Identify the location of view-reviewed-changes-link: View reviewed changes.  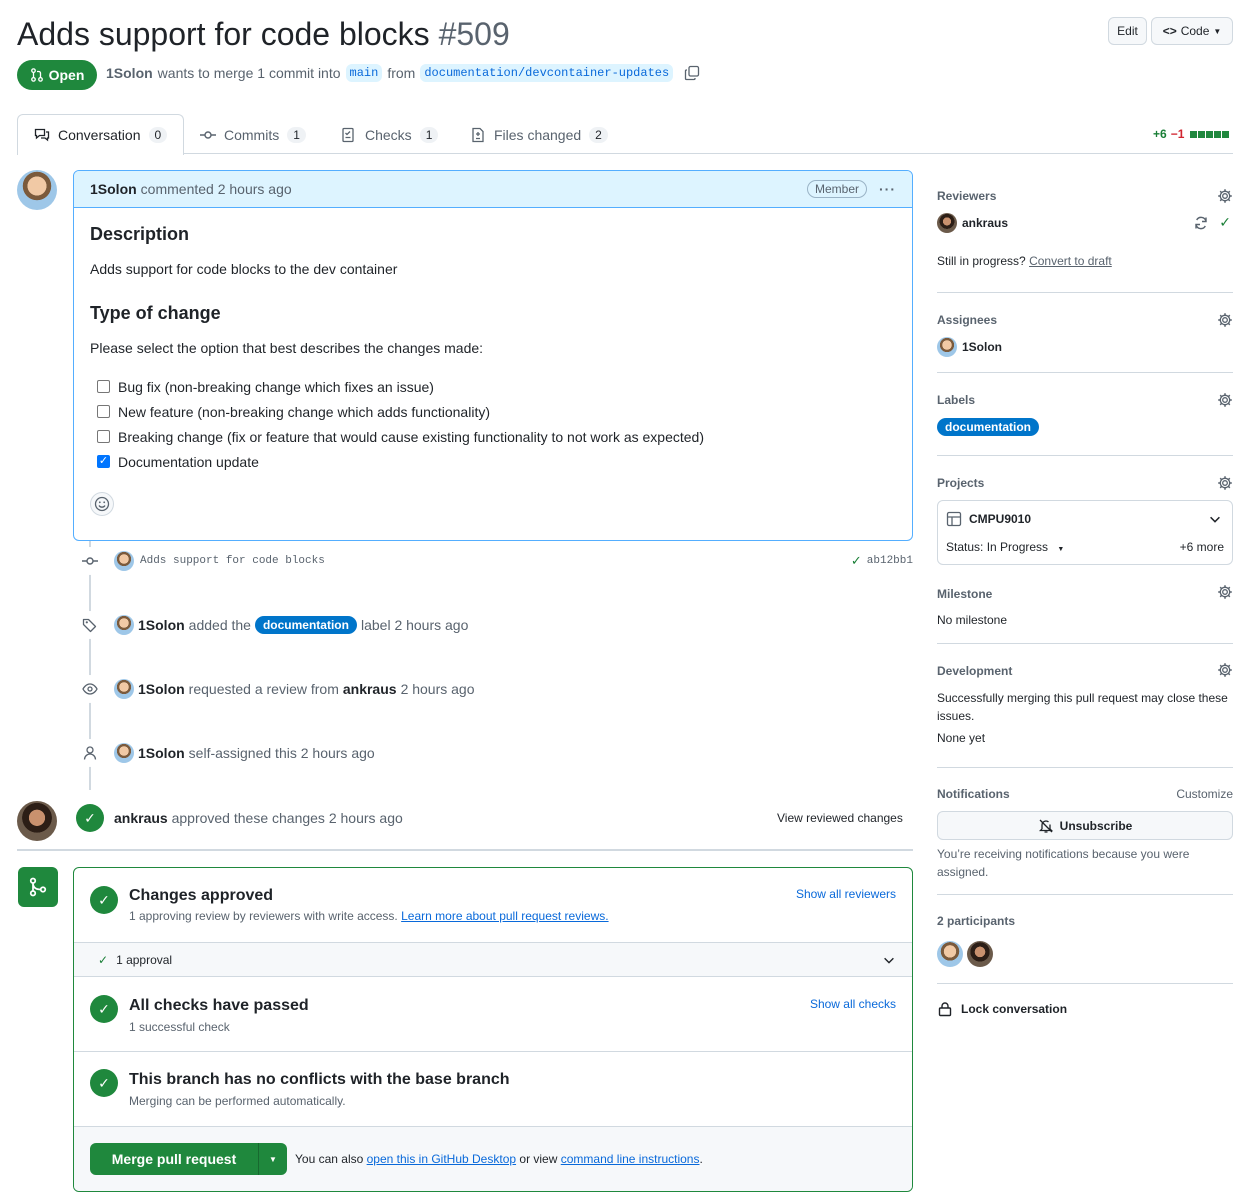
(840, 818).